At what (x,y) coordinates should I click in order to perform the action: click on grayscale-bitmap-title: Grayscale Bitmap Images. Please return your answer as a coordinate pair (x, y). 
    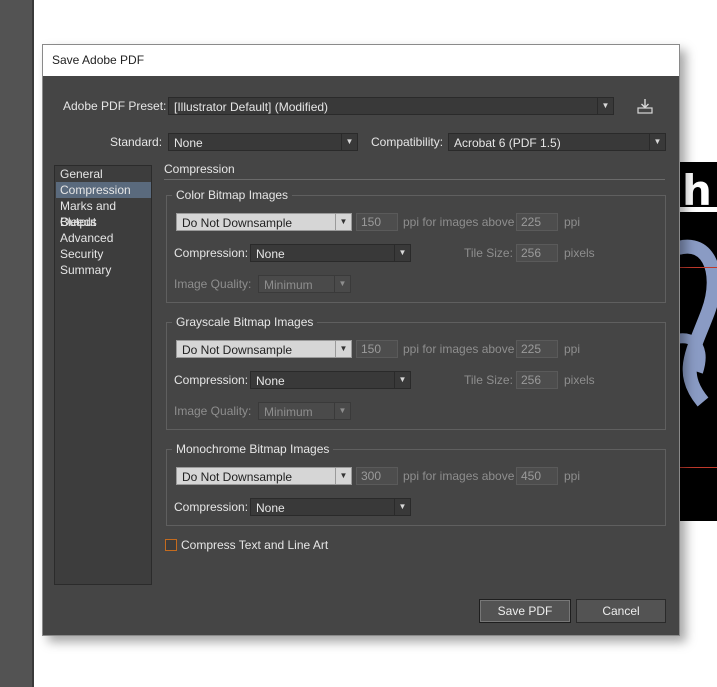
    Looking at the image, I should click on (245, 322).